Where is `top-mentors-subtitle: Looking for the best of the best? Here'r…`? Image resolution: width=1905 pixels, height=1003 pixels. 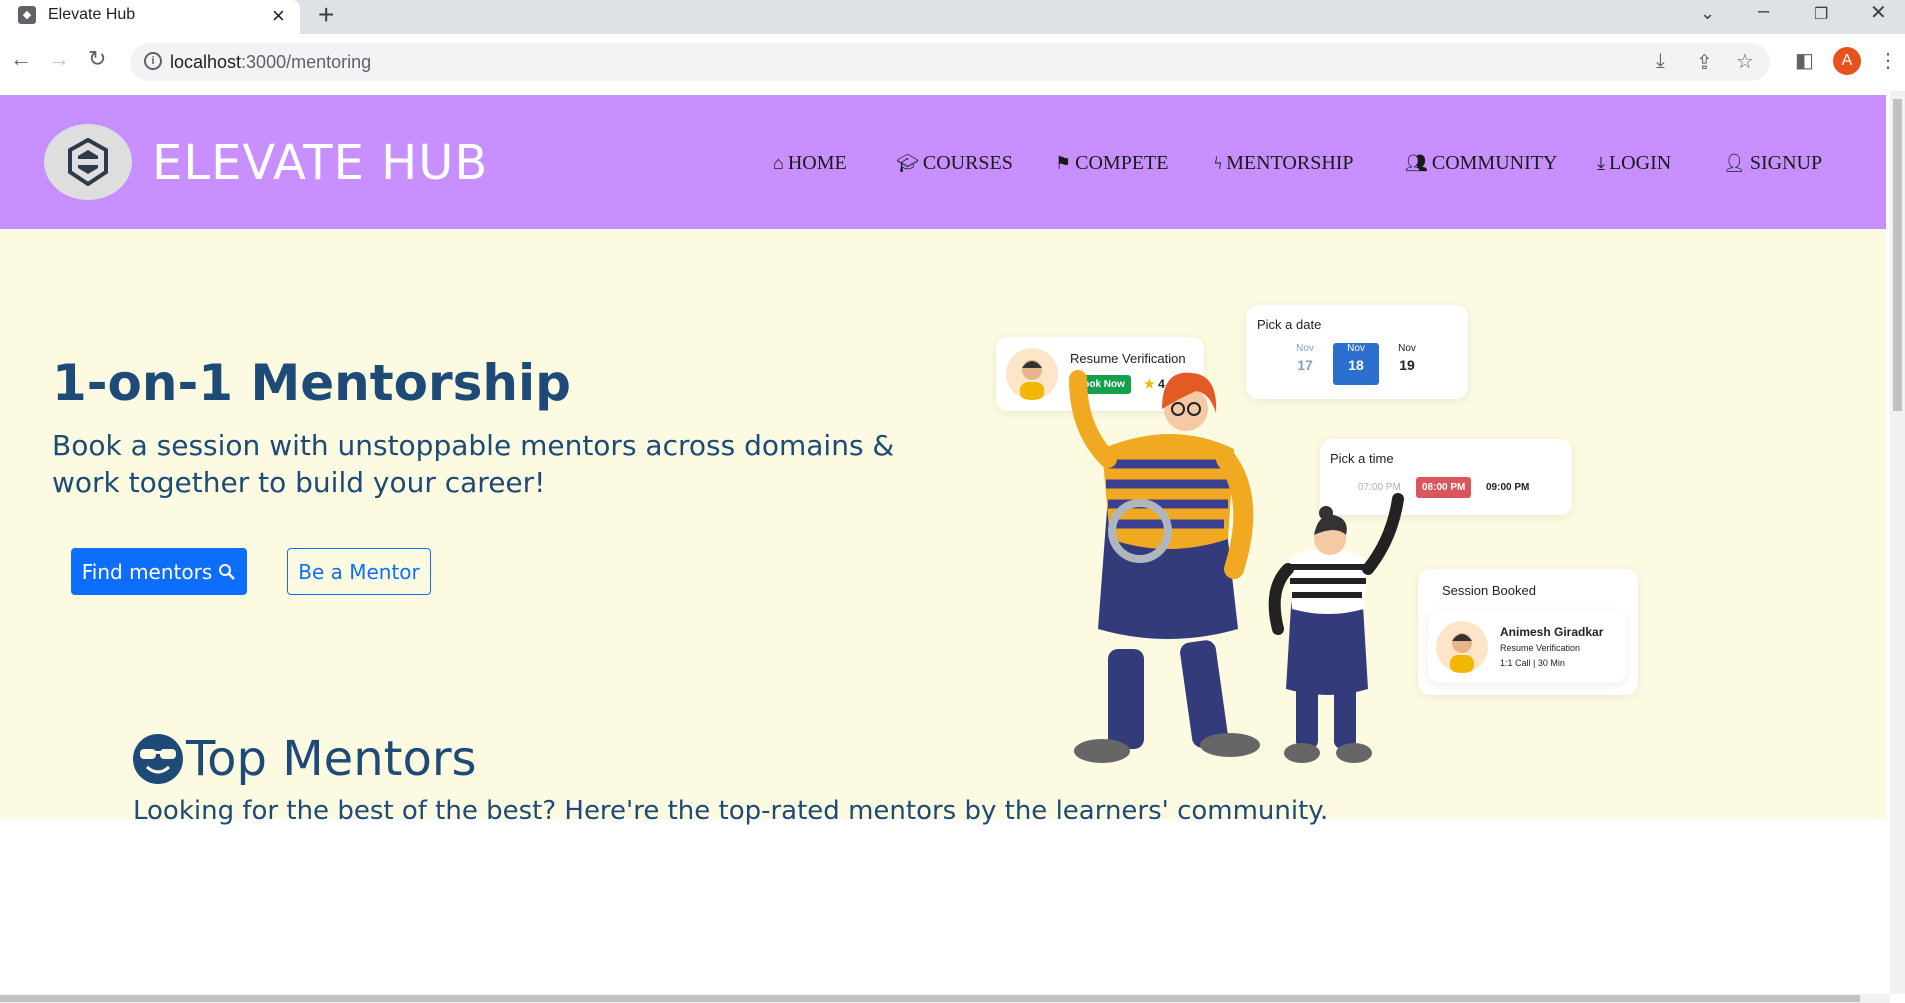
top-mentors-subtitle: Looking for the best of the best? Here'r… is located at coordinates (731, 811).